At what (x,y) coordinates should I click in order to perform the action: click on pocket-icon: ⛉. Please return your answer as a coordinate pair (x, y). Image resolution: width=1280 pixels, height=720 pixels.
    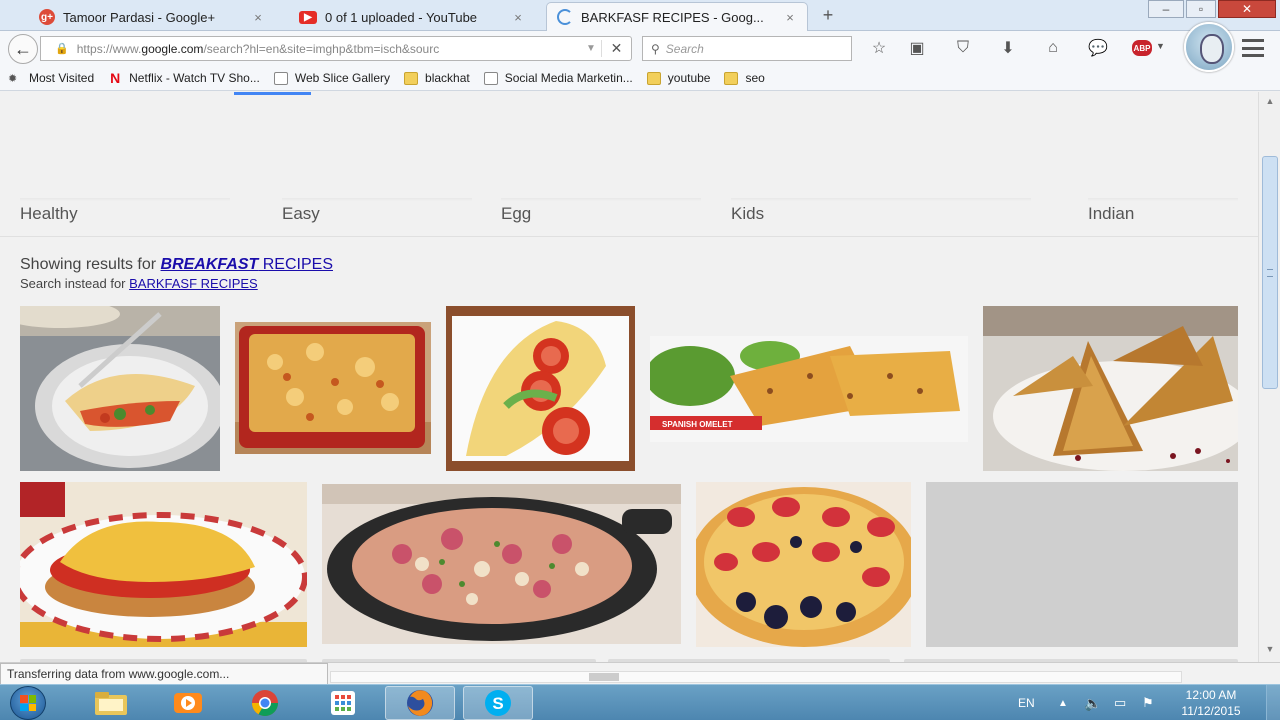
    Looking at the image, I should click on (963, 48).